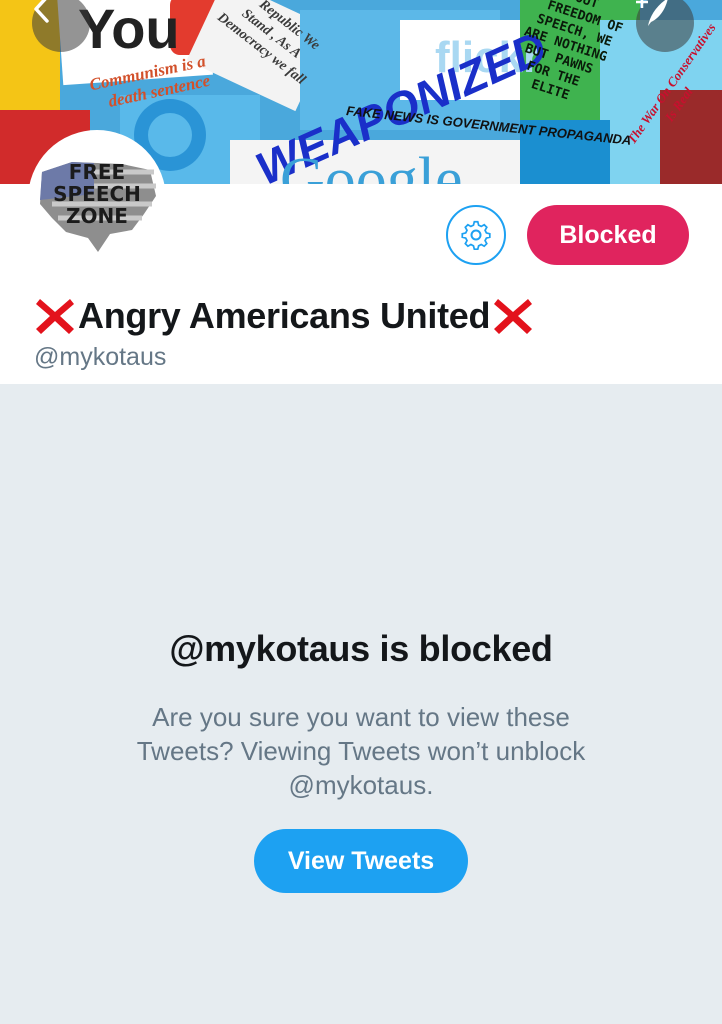  What do you see at coordinates (608, 235) in the screenshot?
I see `blocked-button: Blocked` at bounding box center [608, 235].